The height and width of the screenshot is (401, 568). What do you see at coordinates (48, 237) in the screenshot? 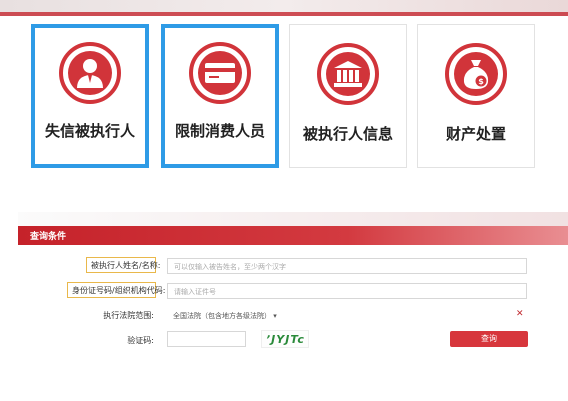
I see `panel-title: 查询条件` at bounding box center [48, 237].